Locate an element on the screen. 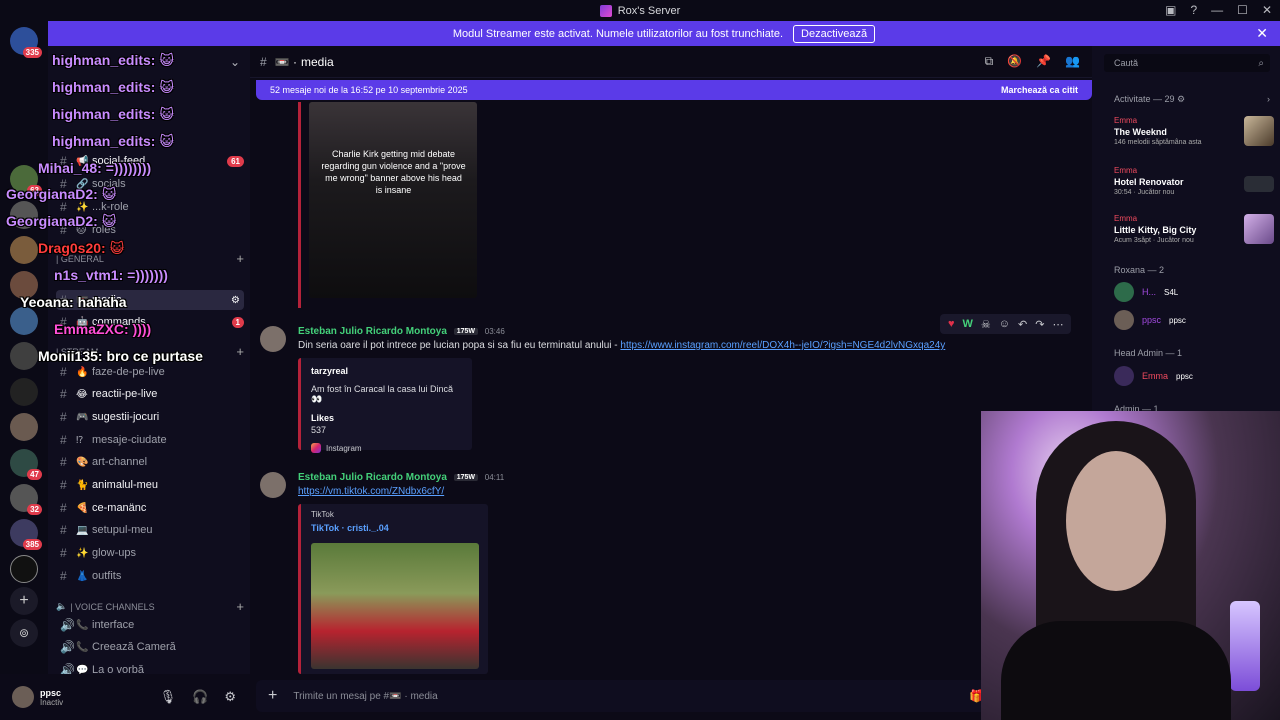 This screenshot has height=720, width=1280. forward-icon: ↷ is located at coordinates (1039, 324).